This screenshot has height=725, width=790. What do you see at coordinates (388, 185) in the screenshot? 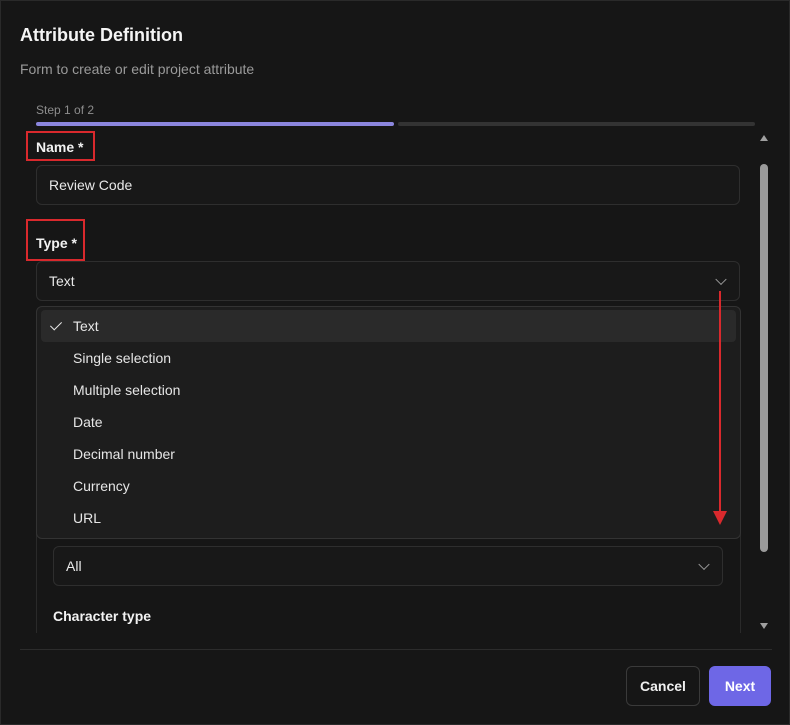
I see `name-input: Review Code` at bounding box center [388, 185].